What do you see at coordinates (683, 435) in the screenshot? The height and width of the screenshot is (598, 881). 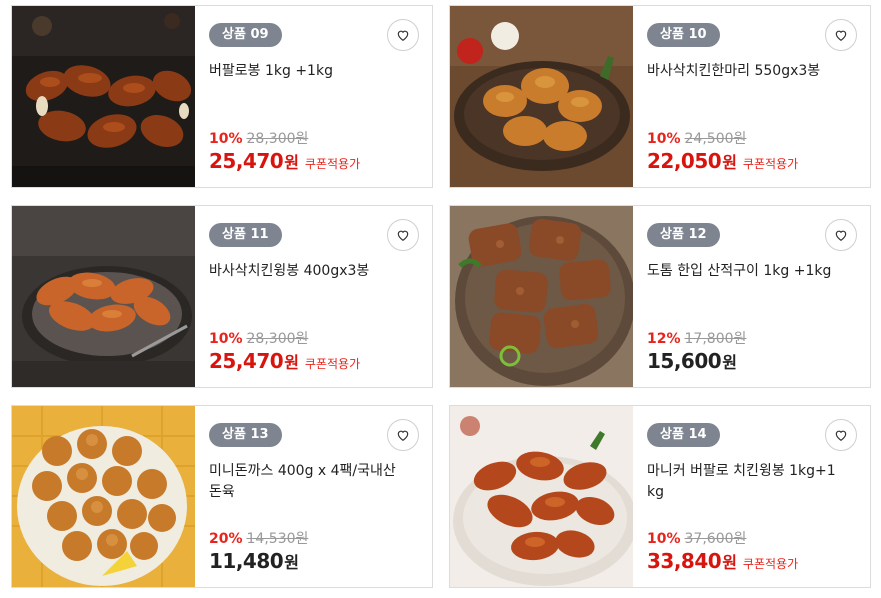 I see `product-number-badge: 상품 14` at bounding box center [683, 435].